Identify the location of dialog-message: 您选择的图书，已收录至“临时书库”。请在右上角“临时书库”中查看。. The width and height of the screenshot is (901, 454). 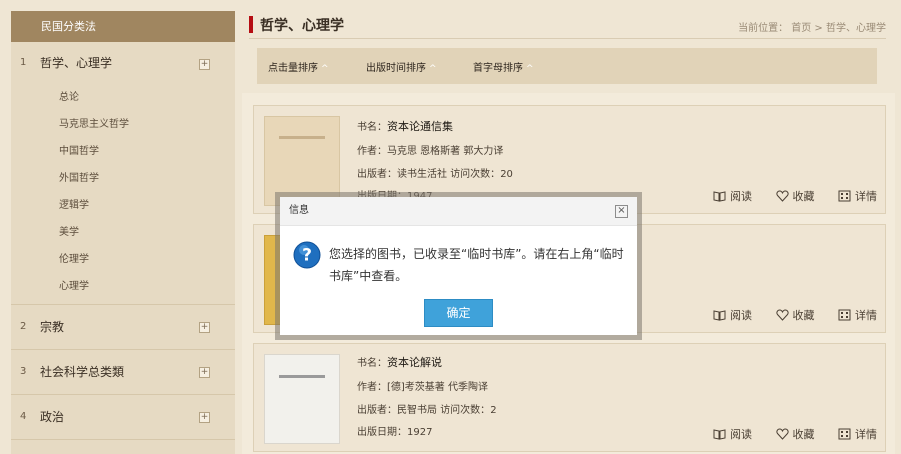
(476, 265).